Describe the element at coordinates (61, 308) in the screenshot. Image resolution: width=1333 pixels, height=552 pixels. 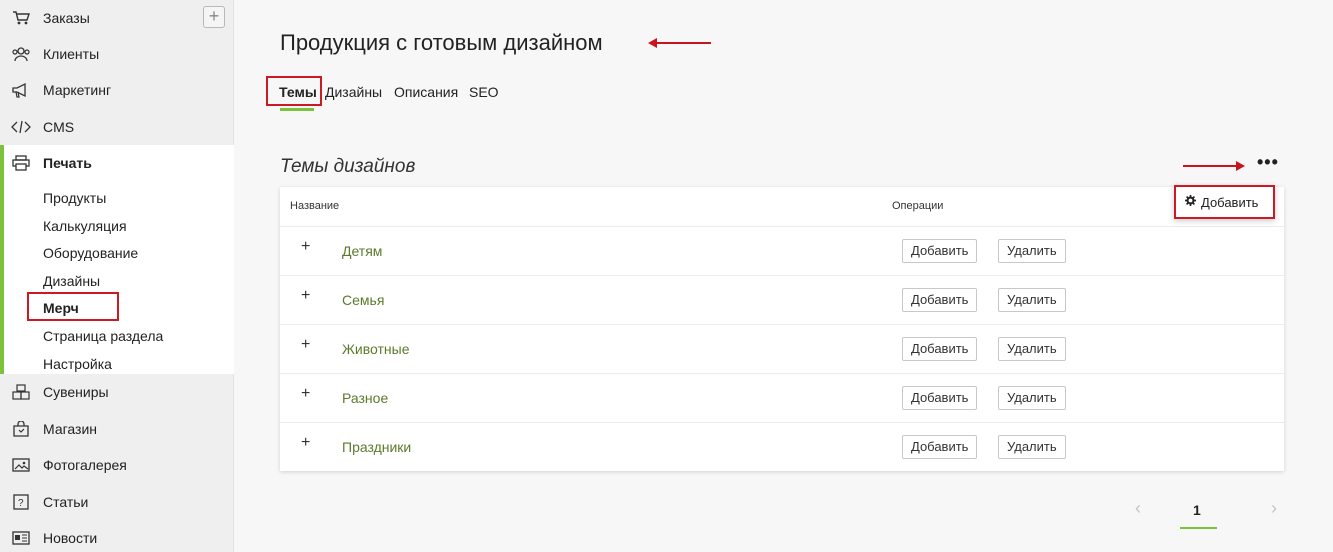
I see `subitem-merch: Мерч` at that location.